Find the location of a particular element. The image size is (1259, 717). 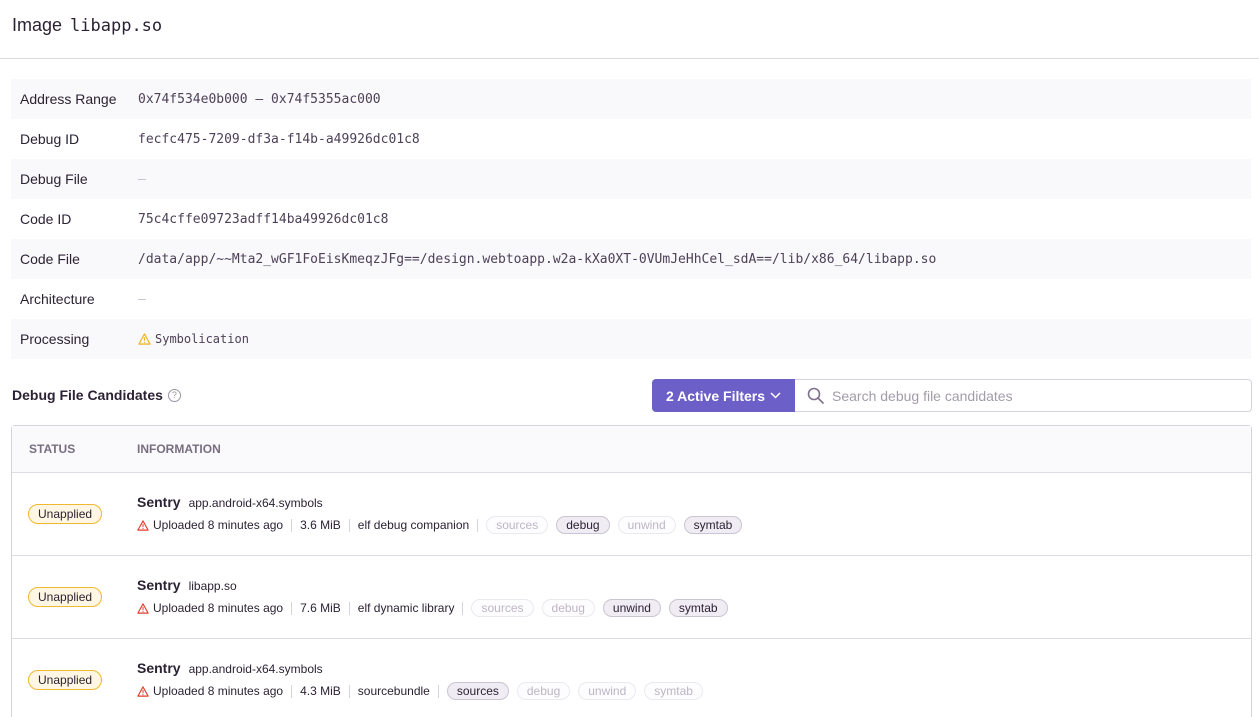

detail-key: Debug ID is located at coordinates (50, 139).